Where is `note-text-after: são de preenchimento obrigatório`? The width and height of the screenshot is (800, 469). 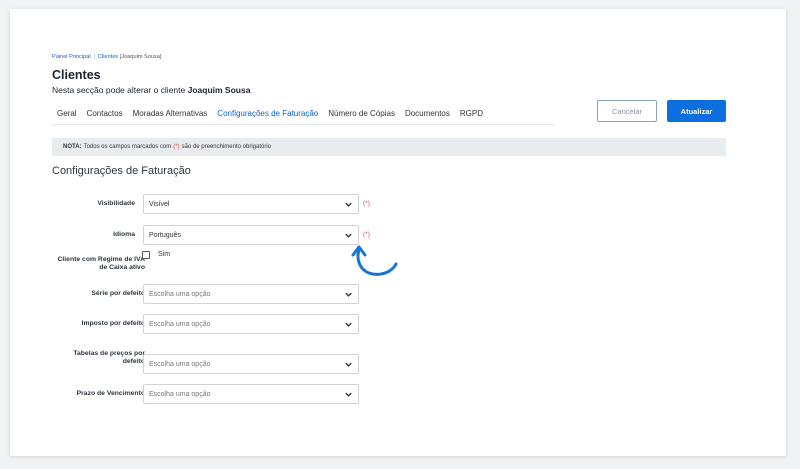
note-text-after: são de preenchimento obrigatório is located at coordinates (226, 147).